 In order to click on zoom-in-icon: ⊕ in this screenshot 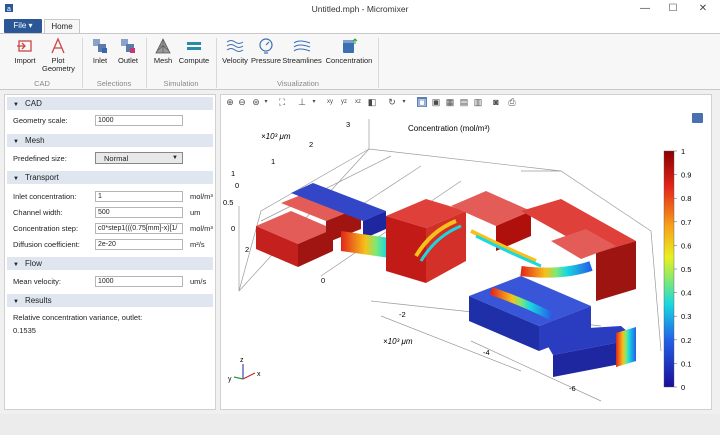, I will do `click(230, 102)`.